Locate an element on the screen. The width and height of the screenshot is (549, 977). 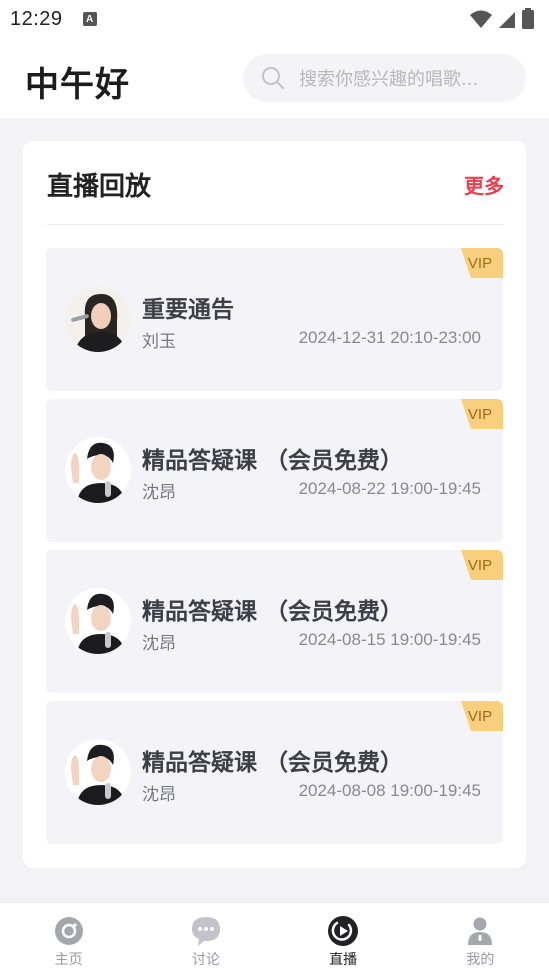
nav-item-mine: 我的 is located at coordinates (480, 940).